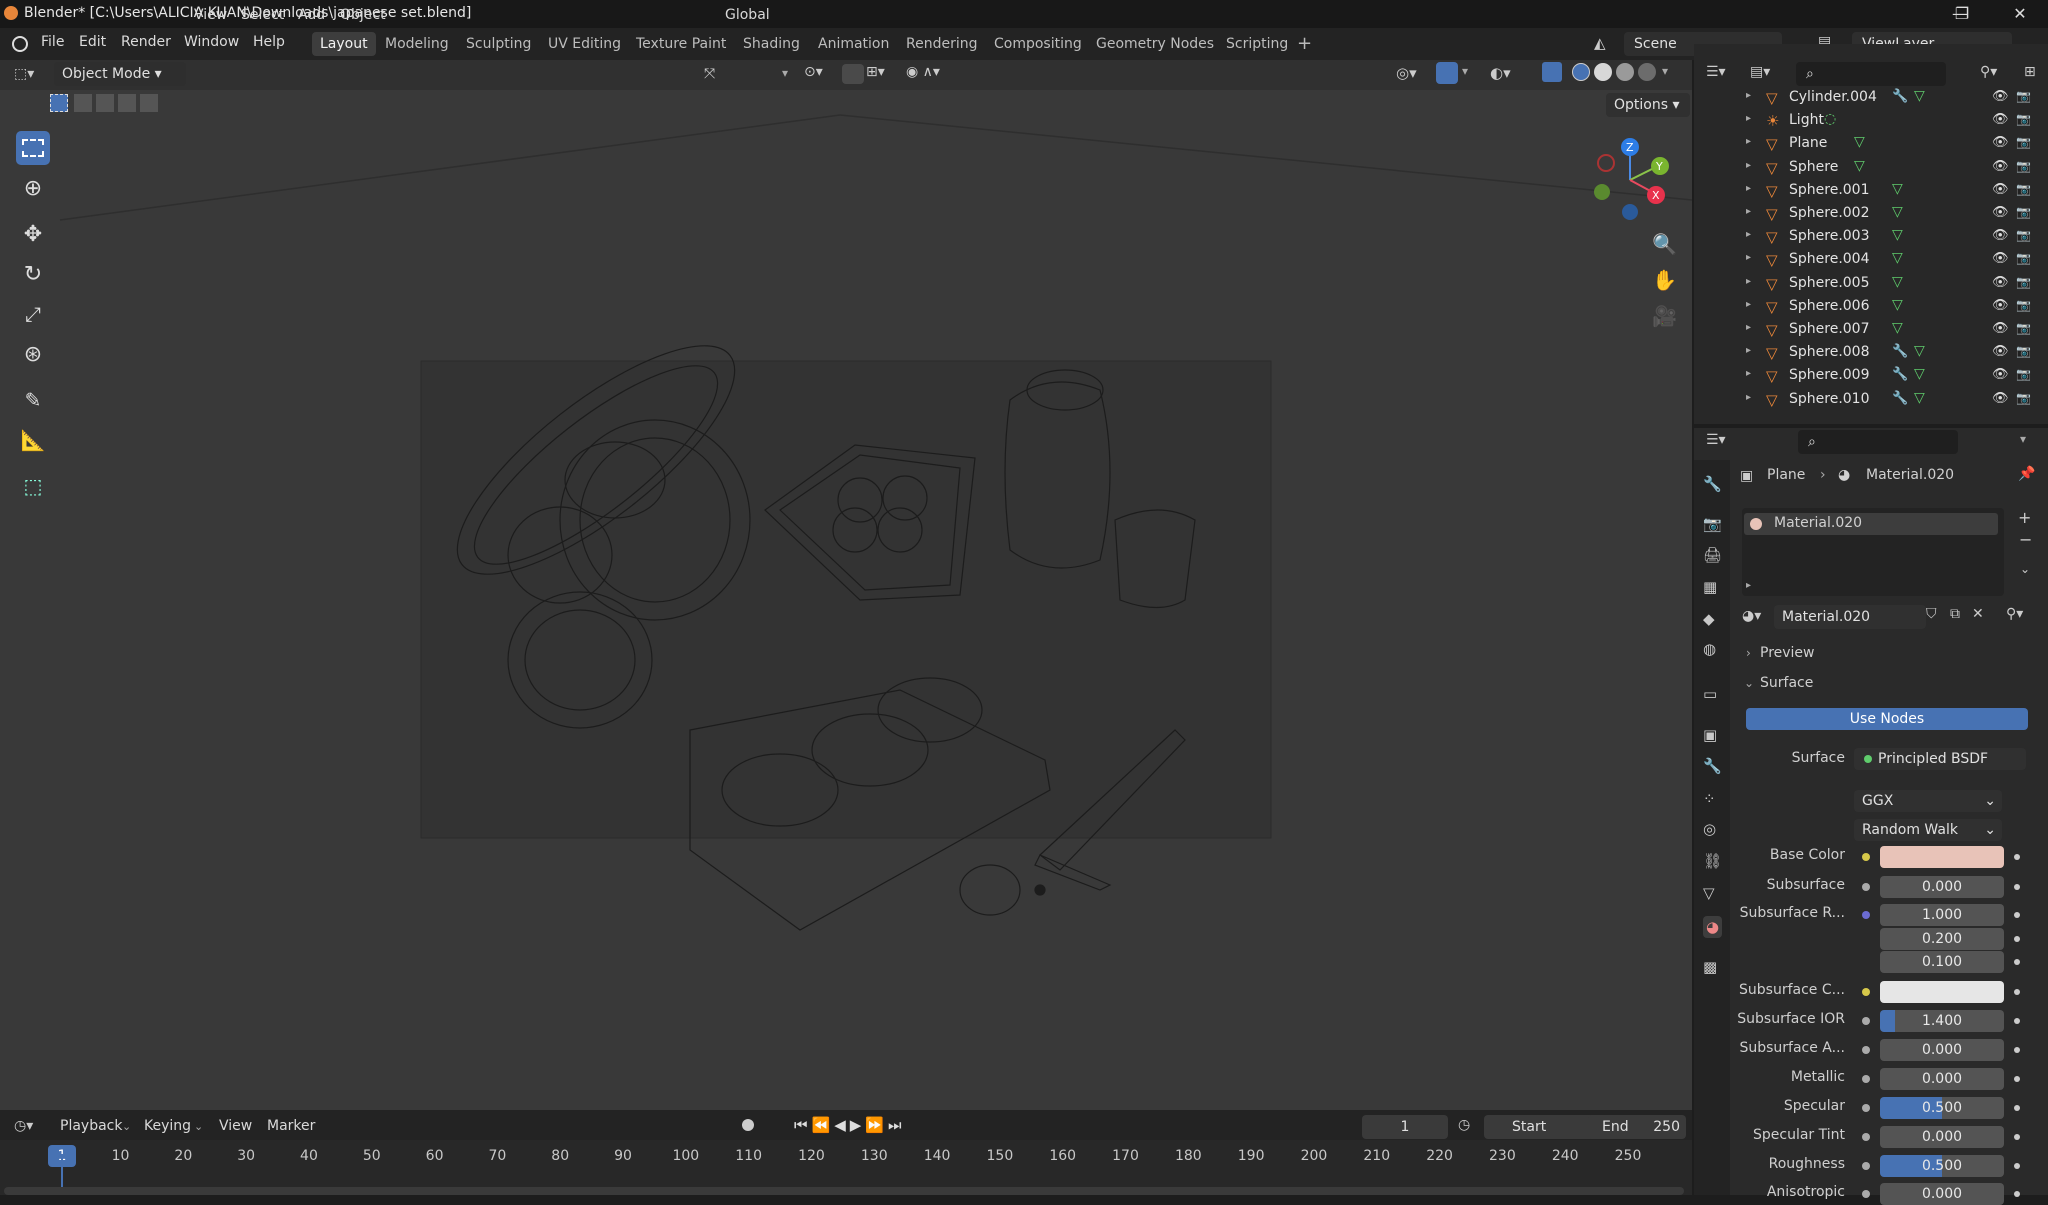 The width and height of the screenshot is (2048, 1205). What do you see at coordinates (1630, 212) in the screenshot?
I see `axis-neg-z-icon` at bounding box center [1630, 212].